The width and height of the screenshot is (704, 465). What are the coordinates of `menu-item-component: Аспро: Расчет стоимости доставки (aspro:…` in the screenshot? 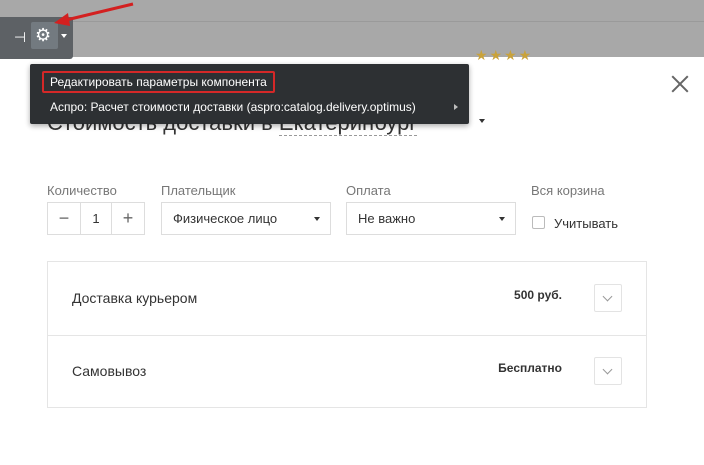 It's located at (233, 107).